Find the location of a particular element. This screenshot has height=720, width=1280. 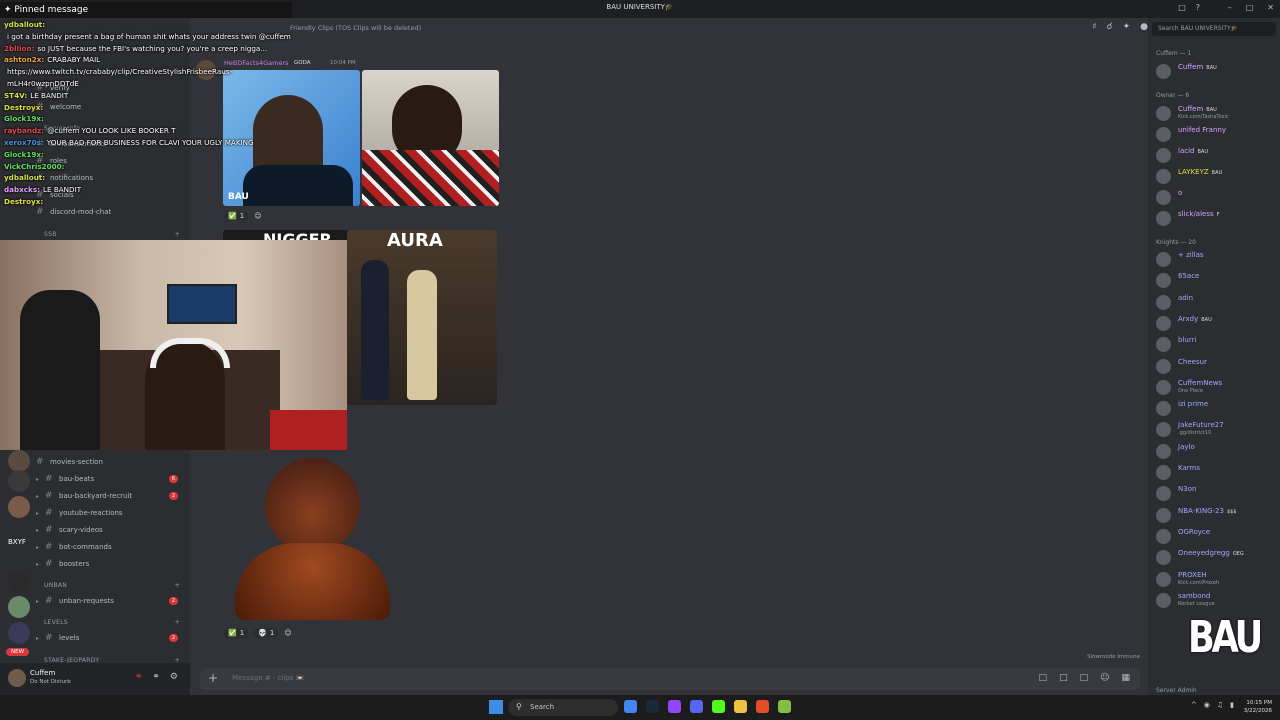

volume-icon: ♫ is located at coordinates (1220, 705).